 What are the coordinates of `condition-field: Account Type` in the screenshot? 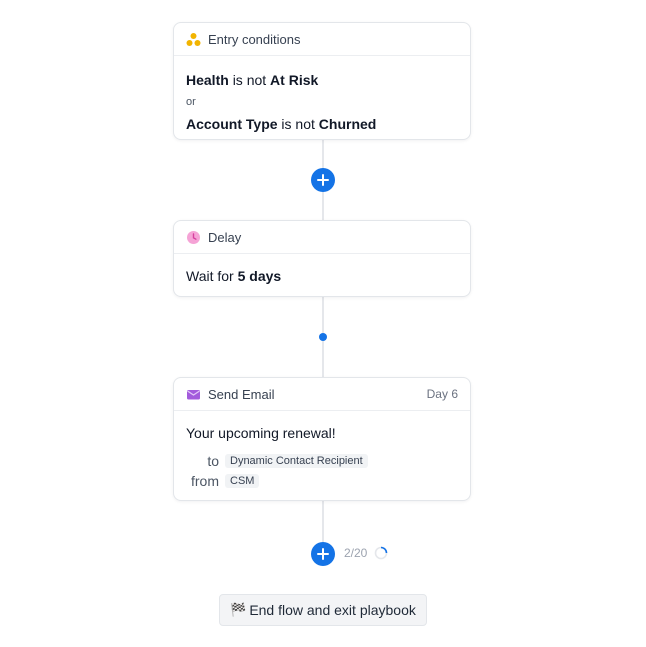 It's located at (232, 124).